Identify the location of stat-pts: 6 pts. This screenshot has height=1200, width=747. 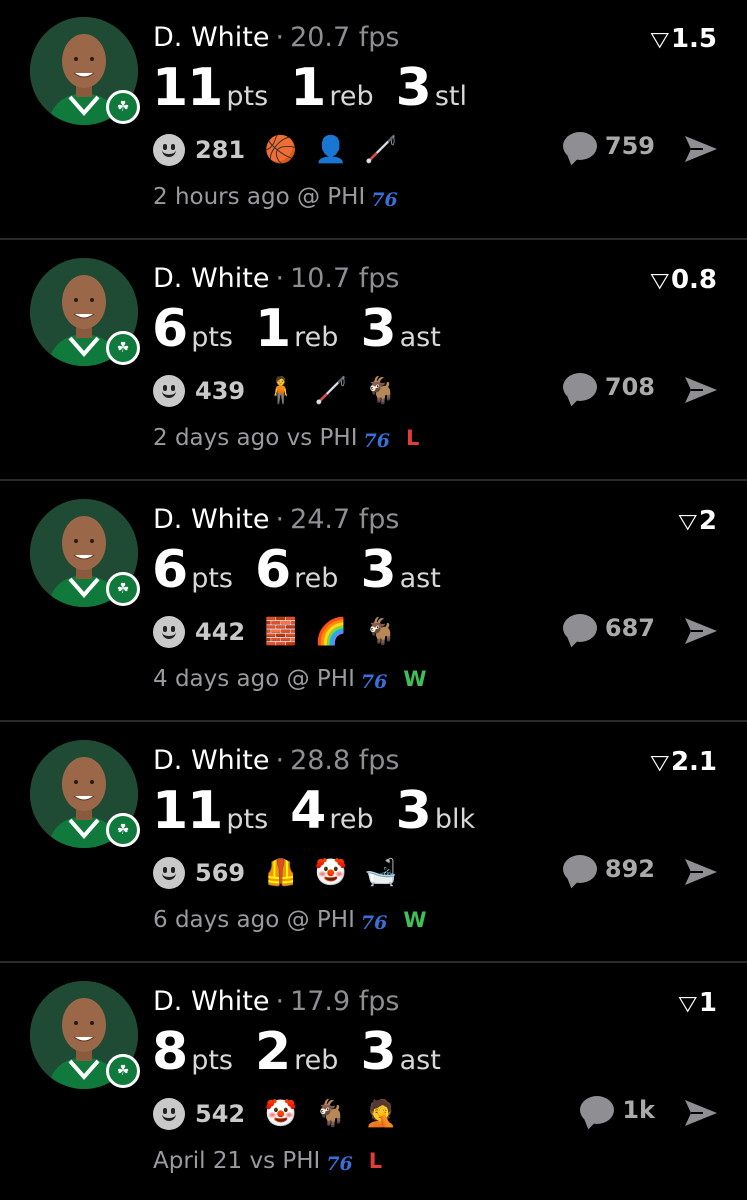
(192, 570).